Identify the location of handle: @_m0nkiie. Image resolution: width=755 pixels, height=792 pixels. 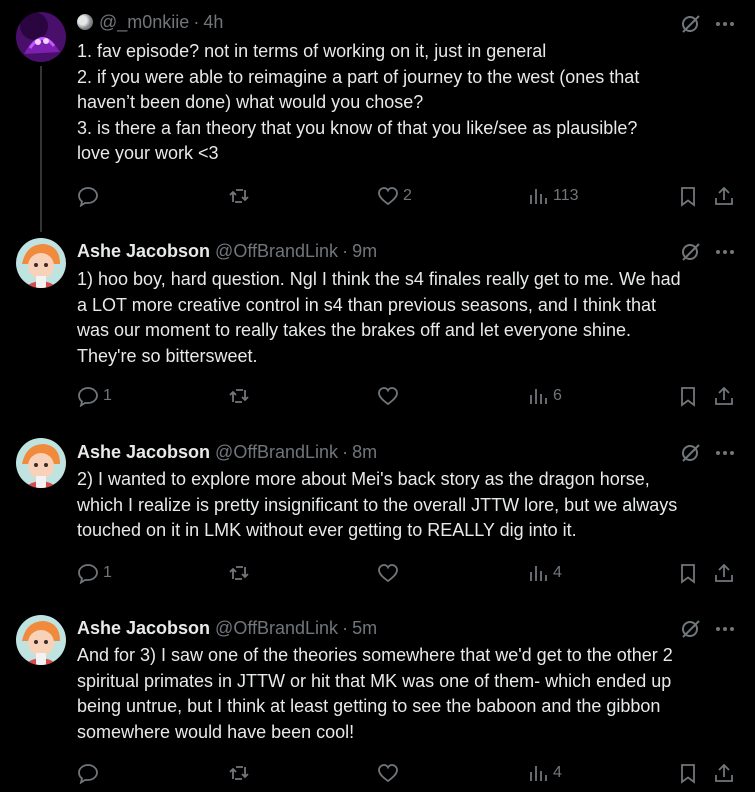
(144, 22).